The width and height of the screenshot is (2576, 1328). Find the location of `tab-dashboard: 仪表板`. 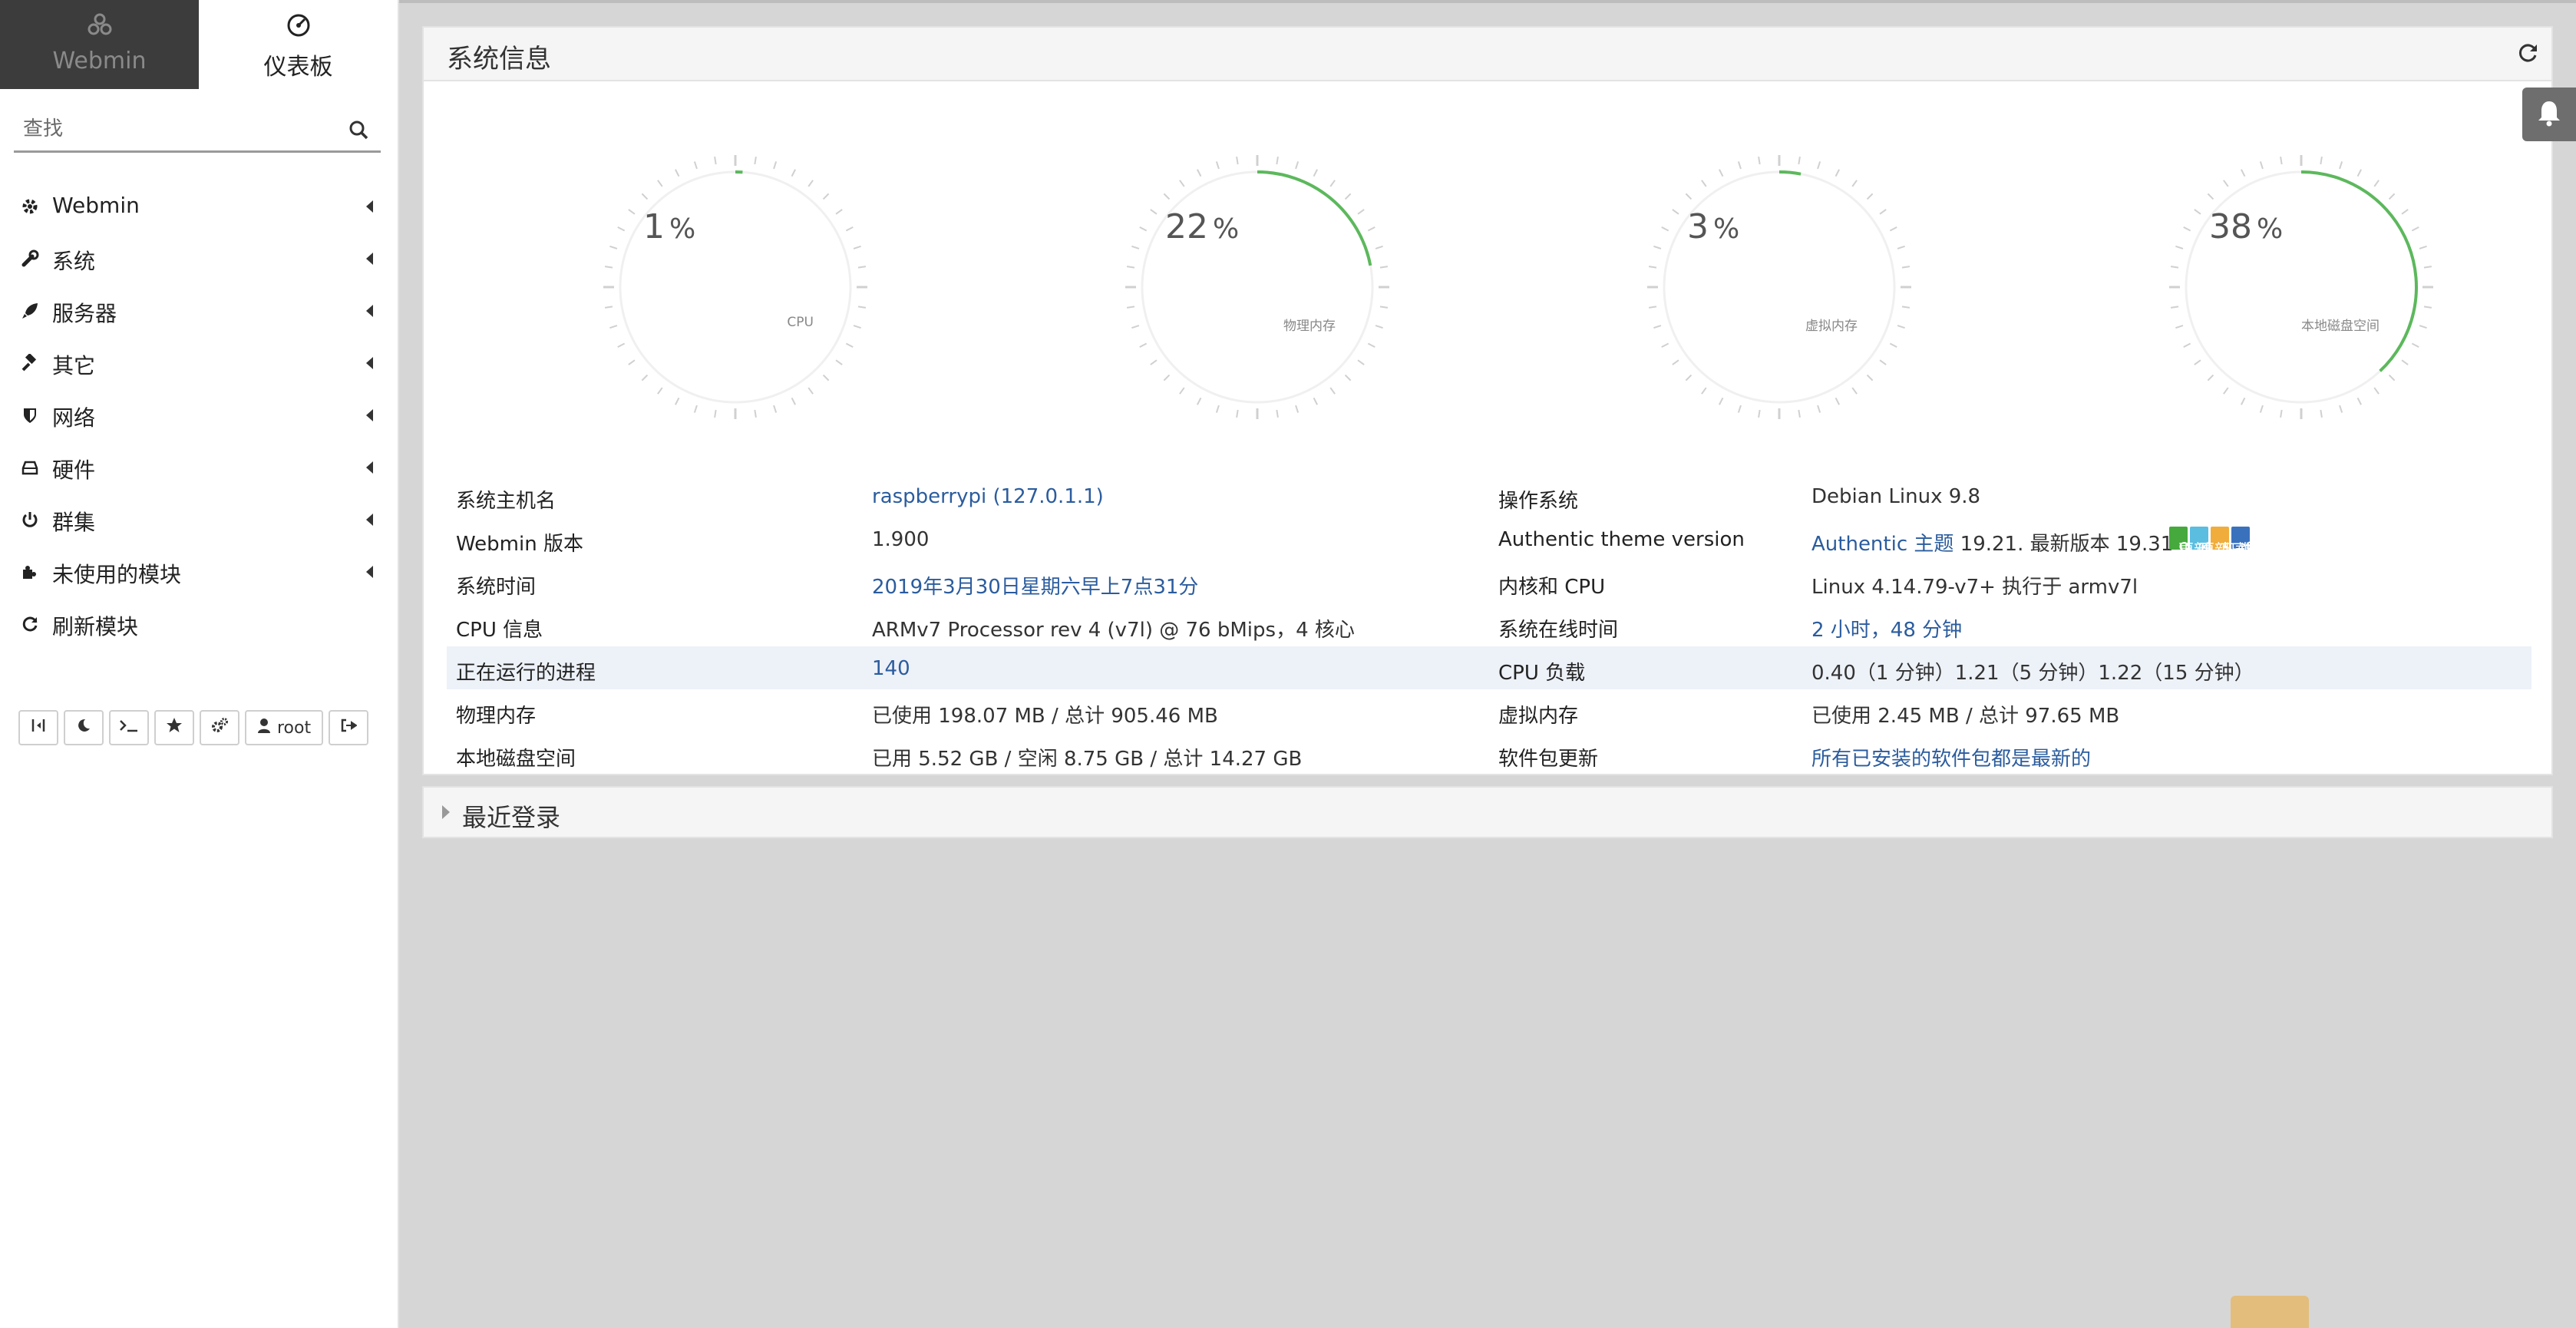

tab-dashboard: 仪表板 is located at coordinates (298, 44).